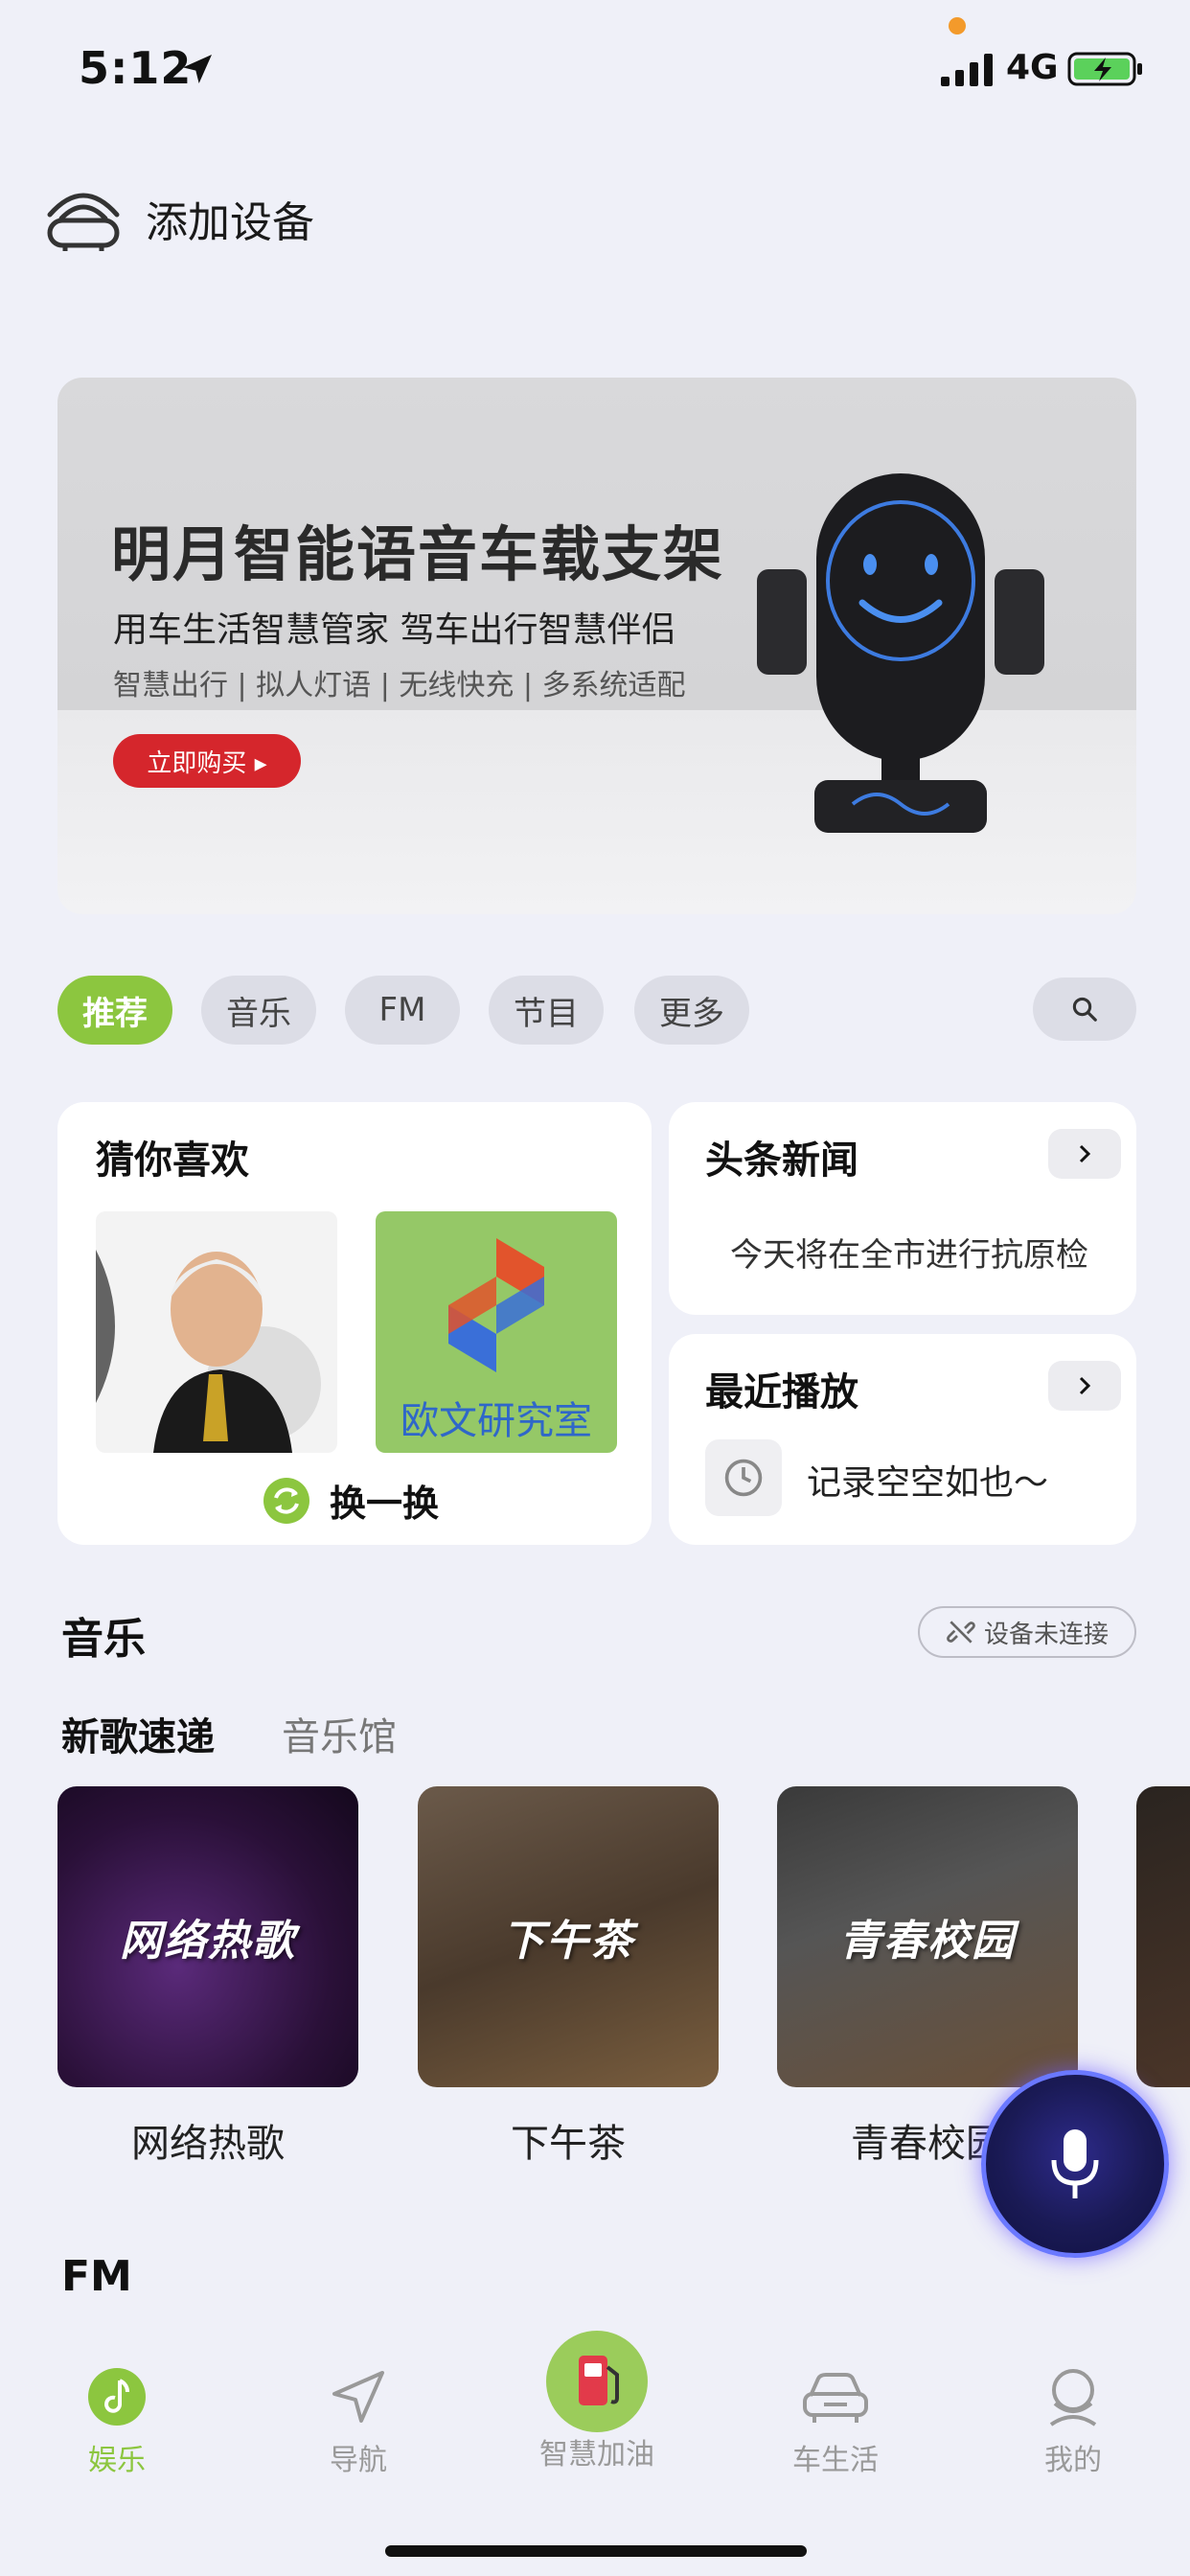 Image resolution: width=1190 pixels, height=2576 pixels. Describe the element at coordinates (138, 1733) in the screenshot. I see `subtab-new-songs: 新歌速递` at that location.